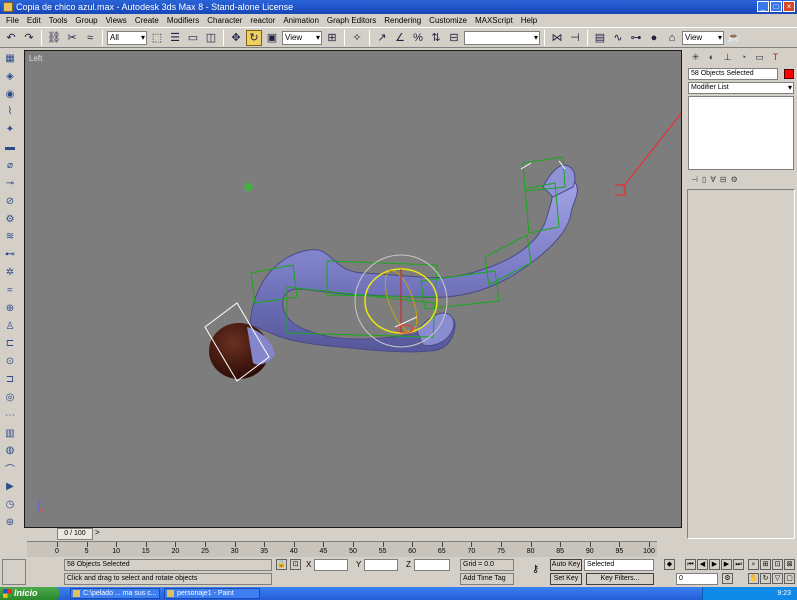 This screenshot has width=797, height=600. What do you see at coordinates (10, 522) in the screenshot?
I see `analyze-world-icon: ⊛` at bounding box center [10, 522].